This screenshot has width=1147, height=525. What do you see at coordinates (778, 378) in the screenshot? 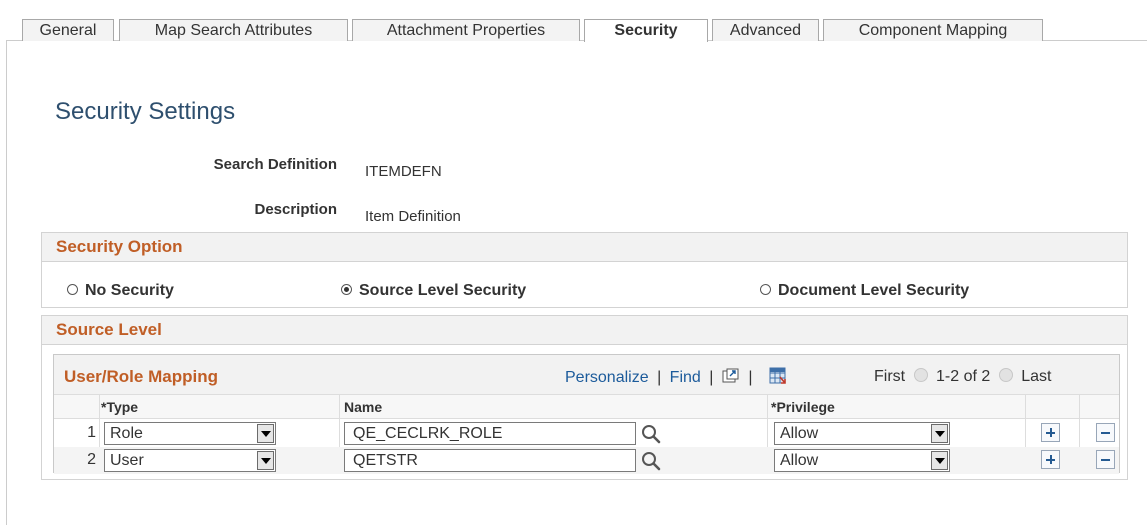
I see `grid-download-icon` at bounding box center [778, 378].